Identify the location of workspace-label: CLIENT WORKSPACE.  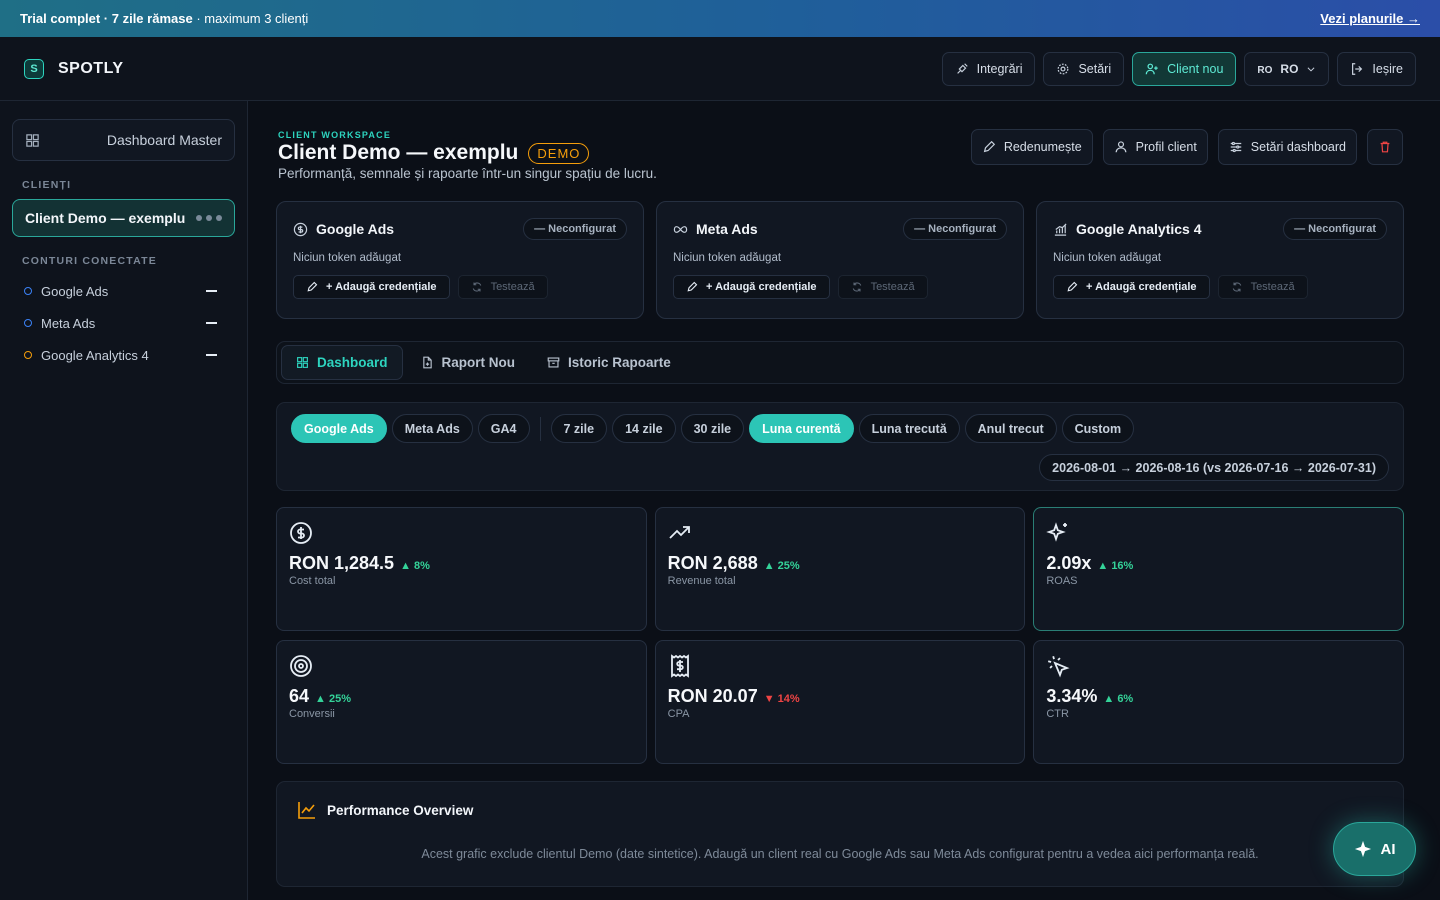
(335, 135).